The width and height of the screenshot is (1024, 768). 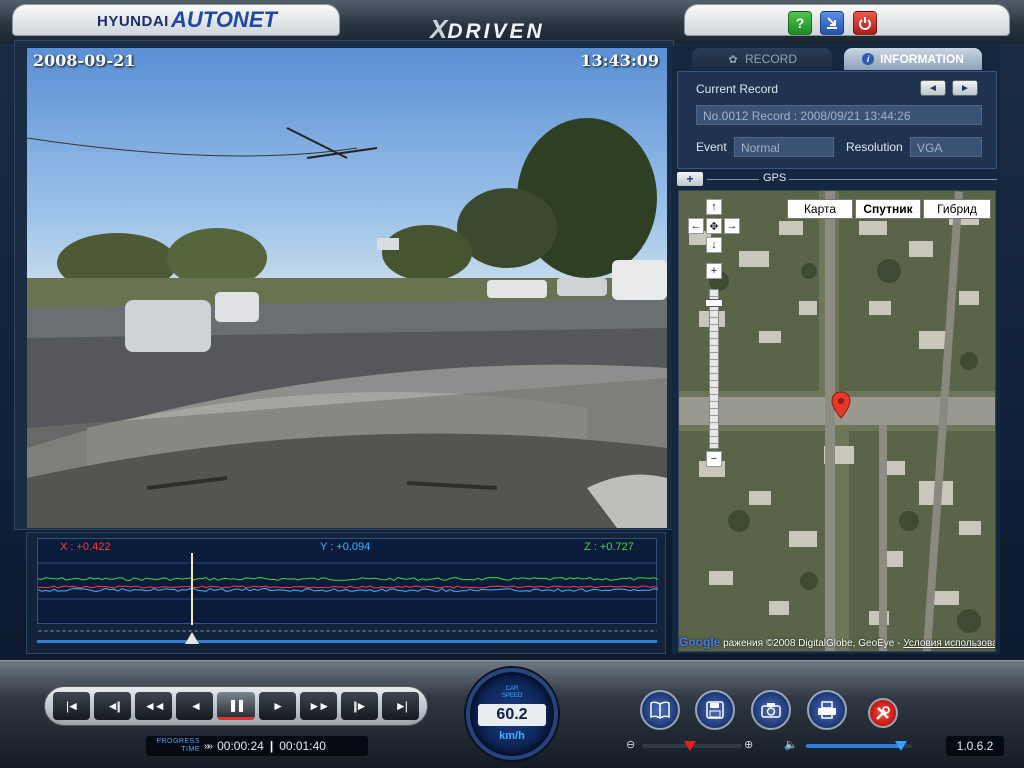 I want to click on location-pin-icon, so click(x=841, y=405).